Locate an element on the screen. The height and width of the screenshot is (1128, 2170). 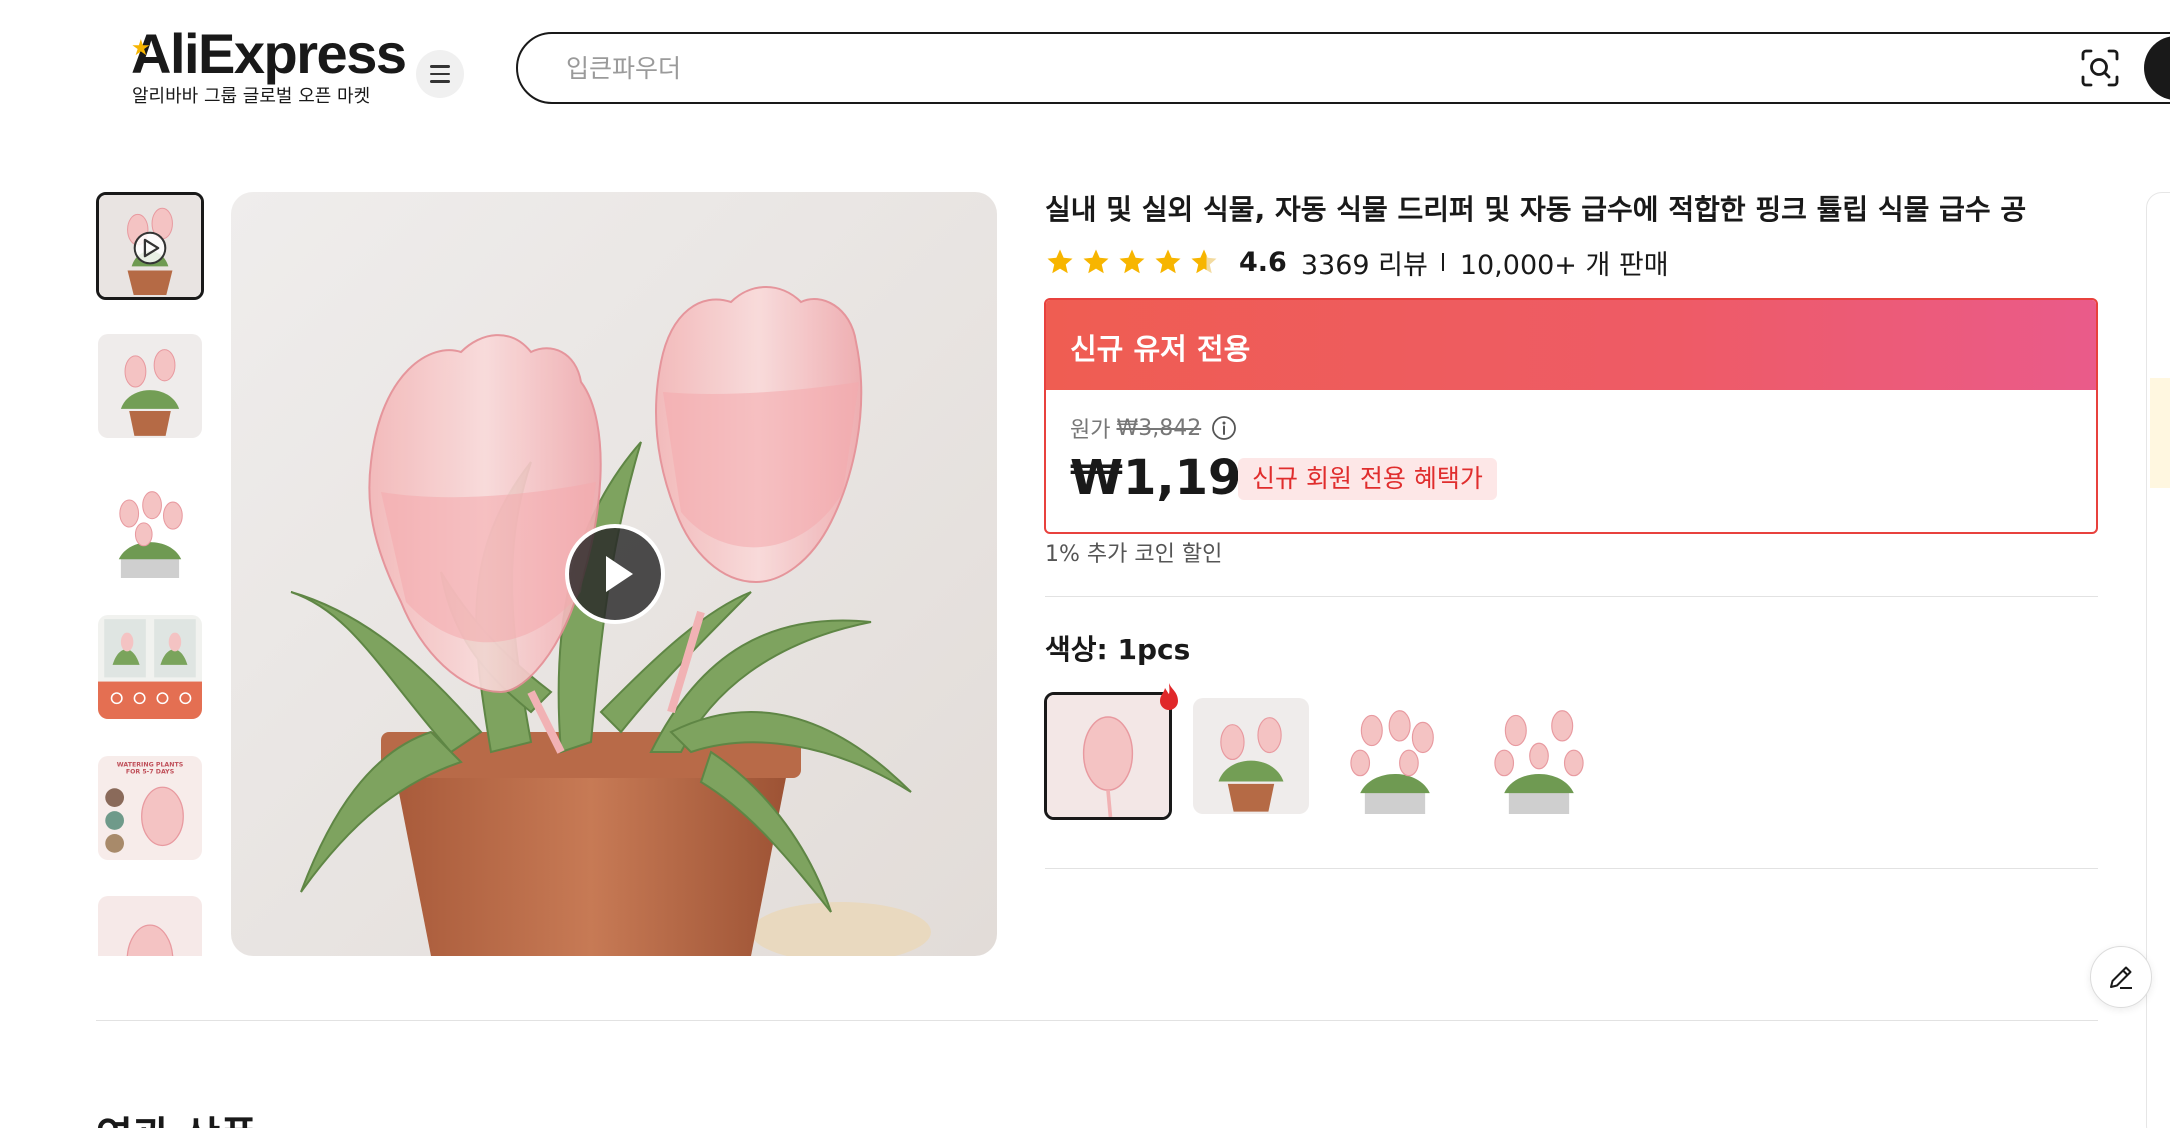
rating-row: 4.6 3369 리뷰 10,000+ 개 판매 is located at coordinates (1357, 262).